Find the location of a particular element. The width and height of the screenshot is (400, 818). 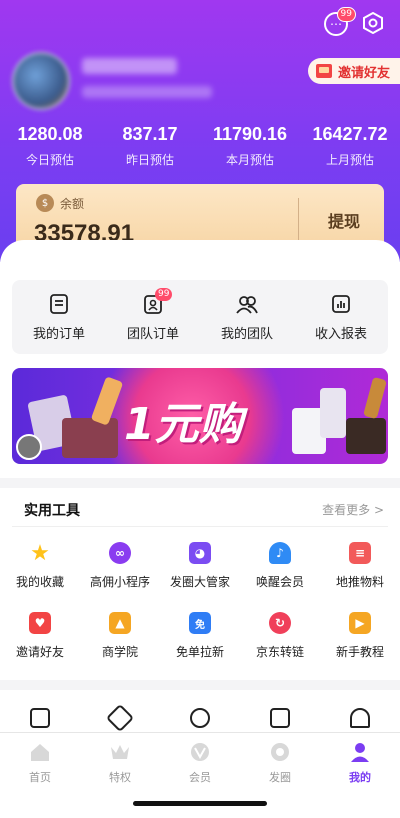

circle-icon is located at coordinates (280, 752).